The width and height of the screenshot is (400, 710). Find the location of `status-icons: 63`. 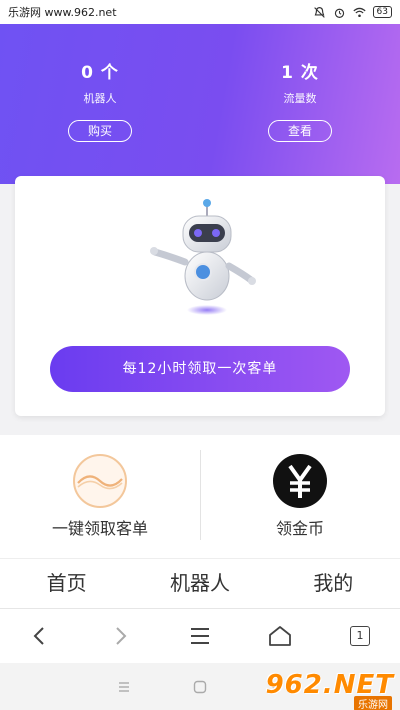

status-icons: 63 is located at coordinates (352, 12).